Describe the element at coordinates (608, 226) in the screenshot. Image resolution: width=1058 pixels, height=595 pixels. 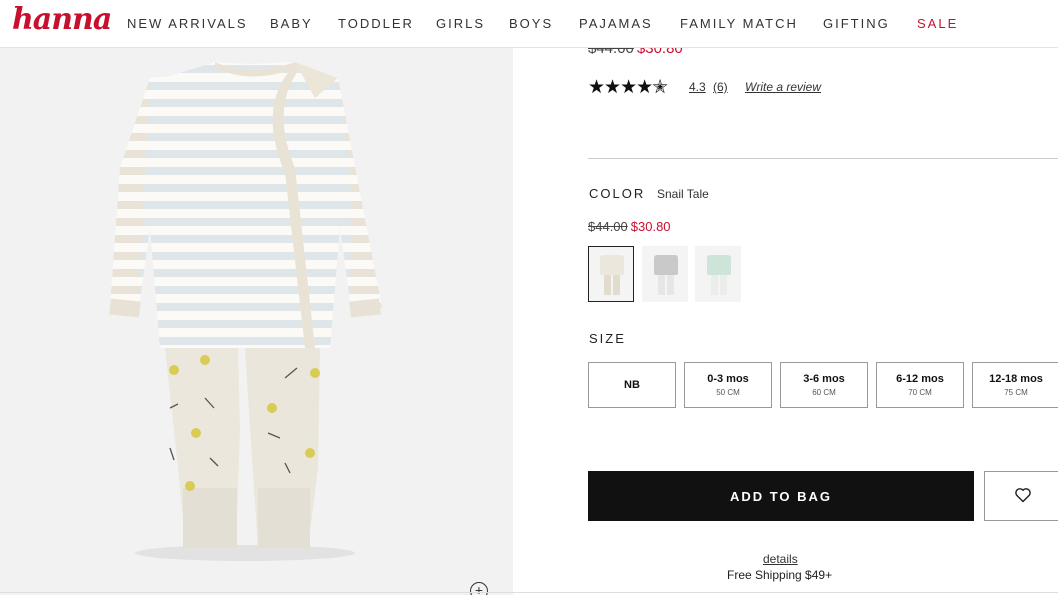
I see `original-price: $44.00` at that location.